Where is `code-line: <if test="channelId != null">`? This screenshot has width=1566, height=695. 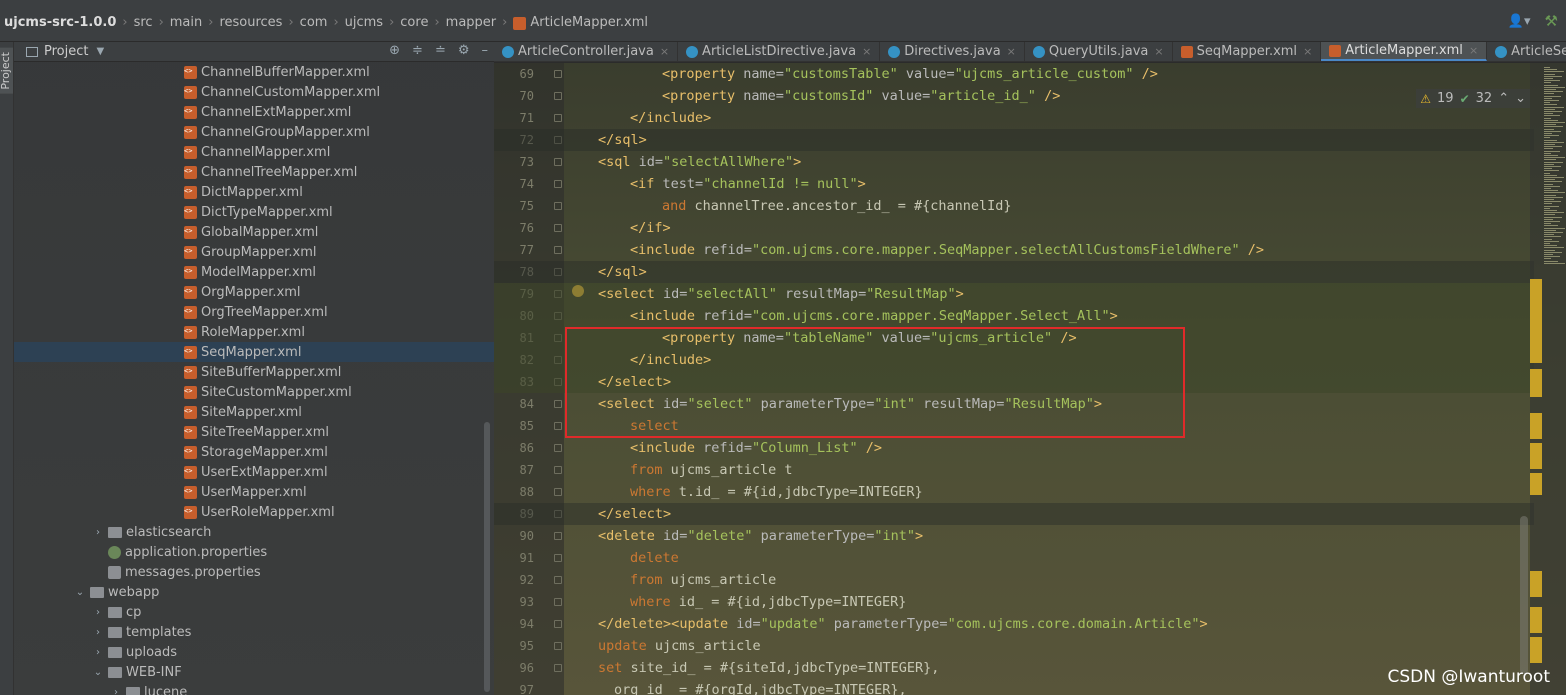 code-line: <if test="channelId != null"> is located at coordinates (1014, 184).